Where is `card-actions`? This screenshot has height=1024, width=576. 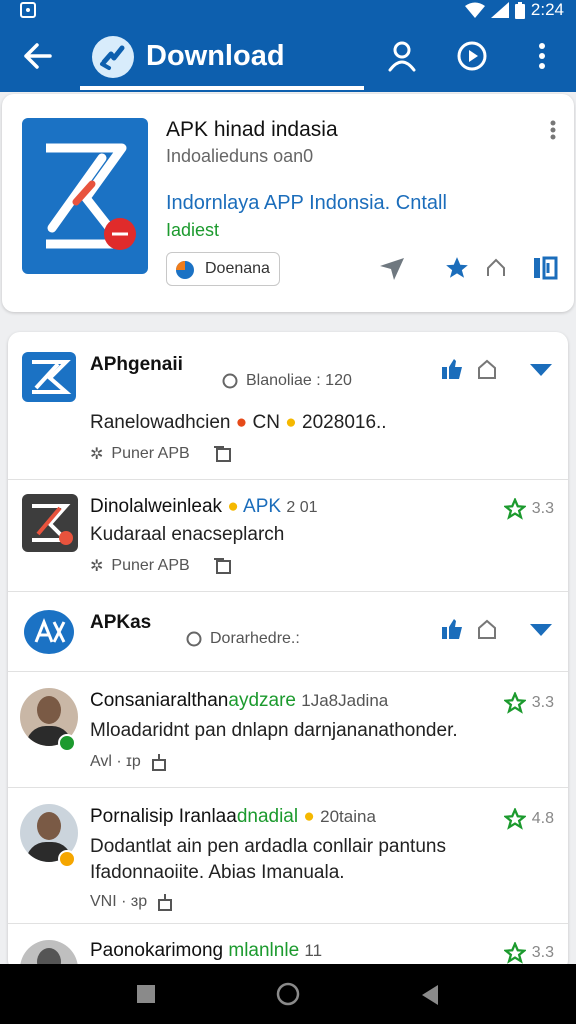 card-actions is located at coordinates (469, 268).